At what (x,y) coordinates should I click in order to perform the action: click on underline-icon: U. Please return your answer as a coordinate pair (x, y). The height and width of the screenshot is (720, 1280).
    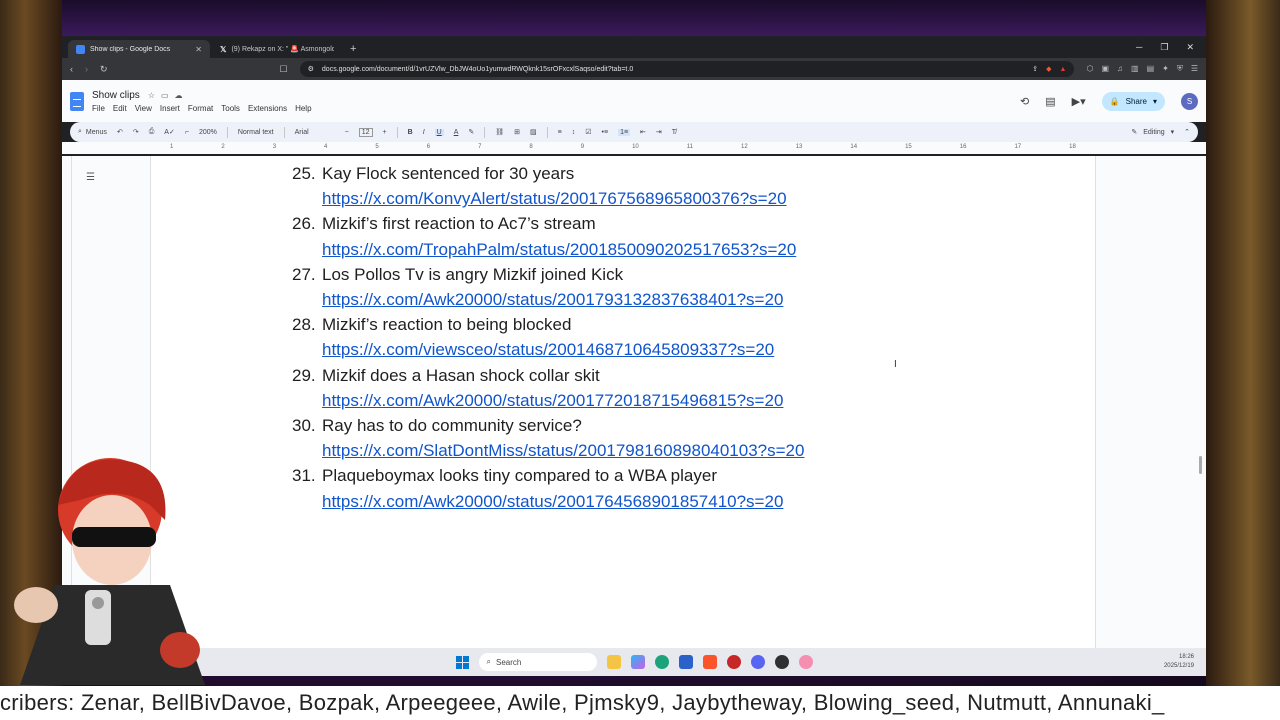
    Looking at the image, I should click on (439, 132).